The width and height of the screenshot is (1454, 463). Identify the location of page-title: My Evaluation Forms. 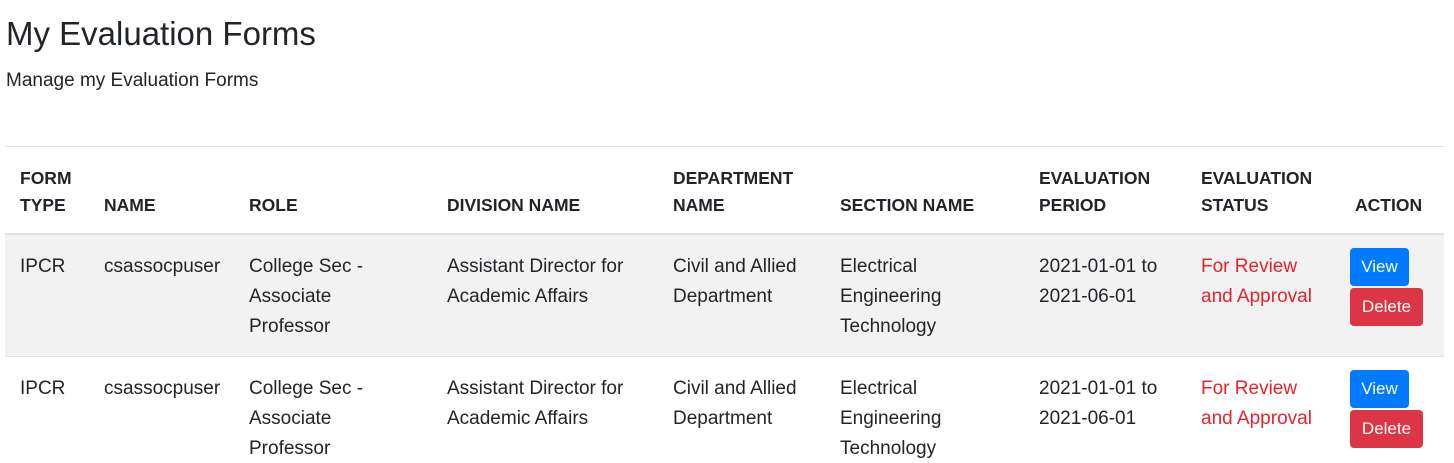
(161, 33).